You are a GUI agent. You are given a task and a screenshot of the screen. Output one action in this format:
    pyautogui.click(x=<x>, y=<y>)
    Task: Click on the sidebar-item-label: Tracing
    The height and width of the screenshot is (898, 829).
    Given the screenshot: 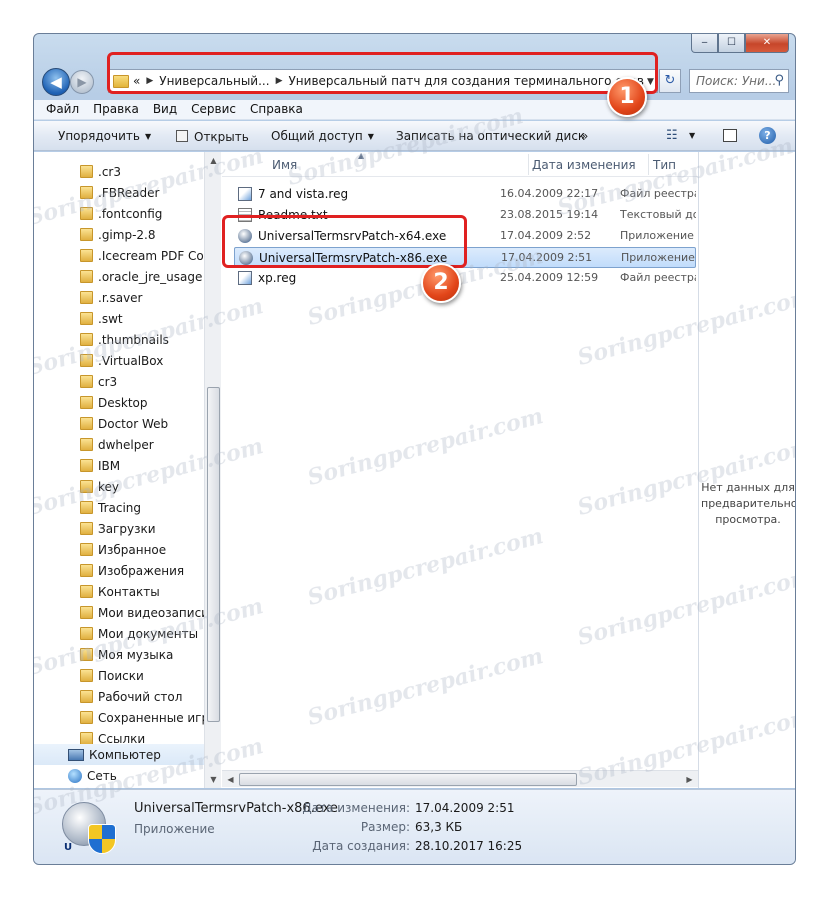 What is the action you would take?
    pyautogui.click(x=120, y=507)
    